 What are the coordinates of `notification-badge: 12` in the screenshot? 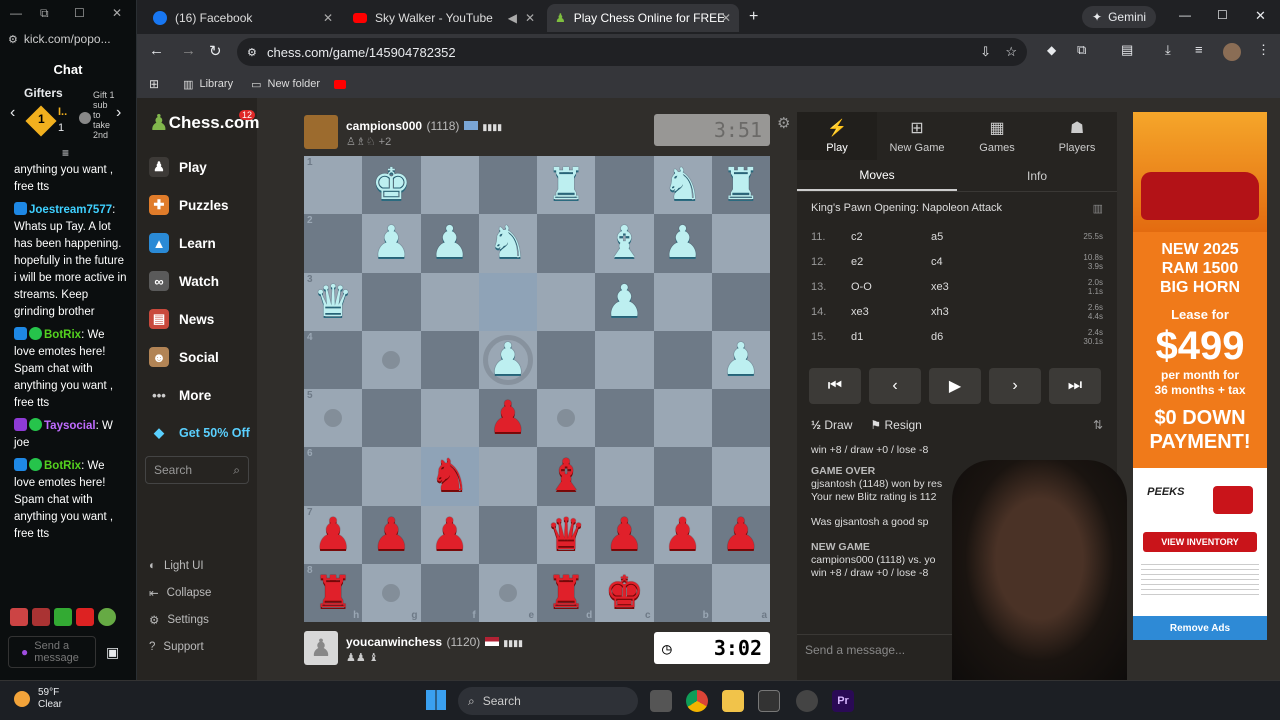 It's located at (247, 115).